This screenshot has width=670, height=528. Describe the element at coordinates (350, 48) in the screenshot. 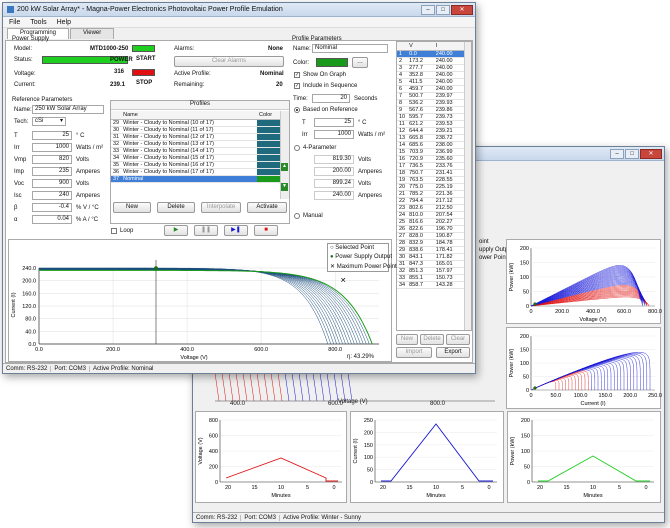

I see `pp-name-input: Nominal` at that location.